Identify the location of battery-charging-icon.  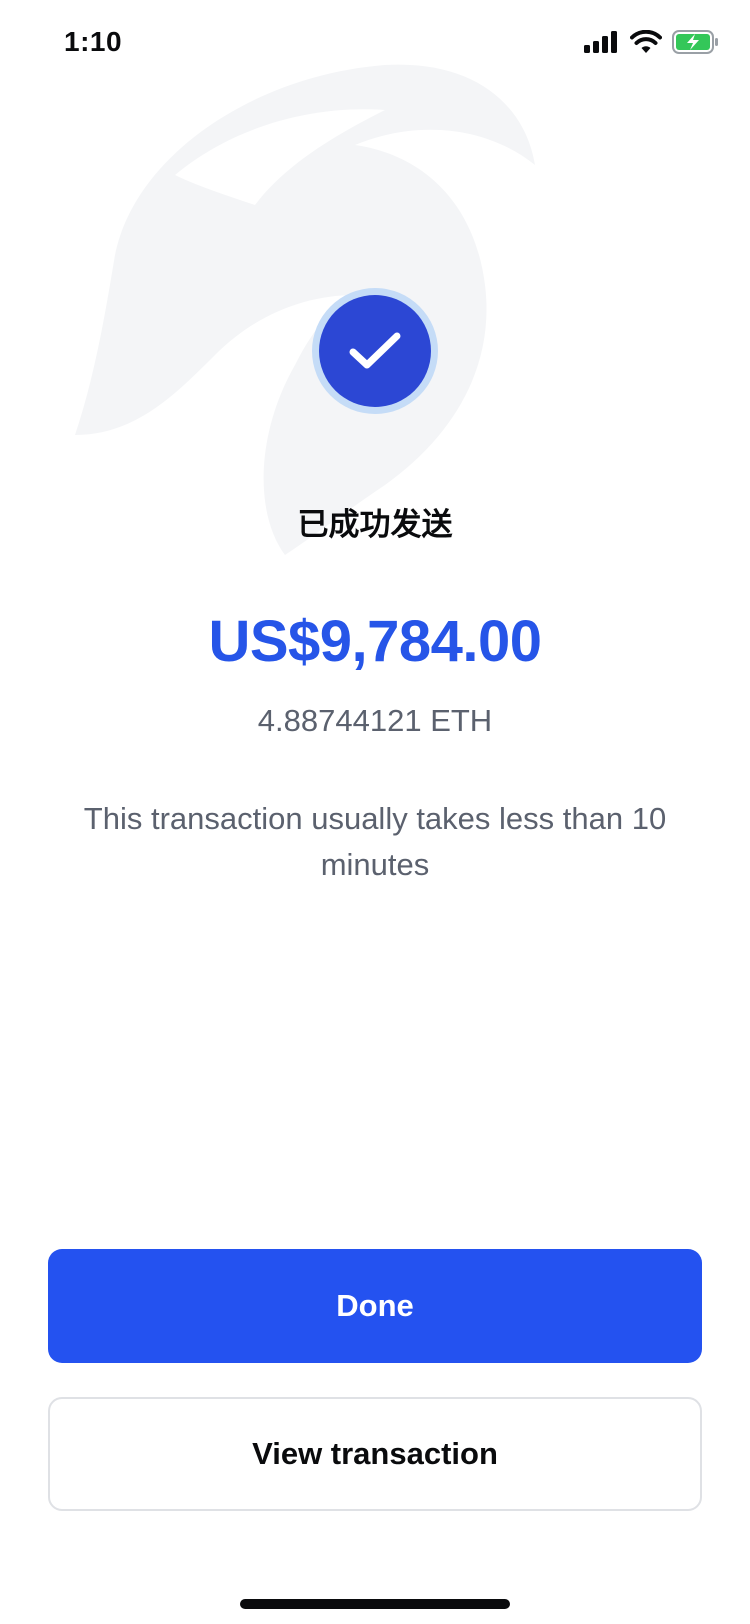
(696, 42).